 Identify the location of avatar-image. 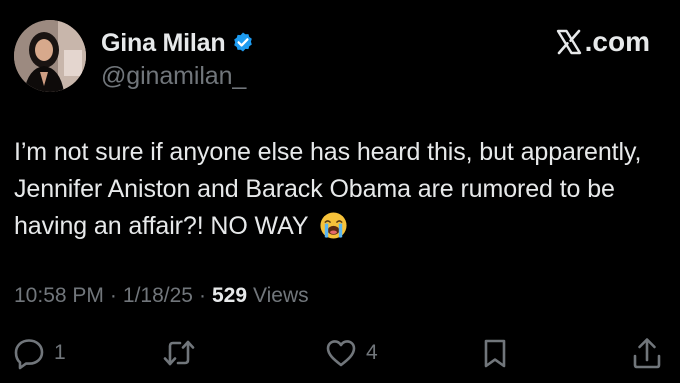
(50, 56).